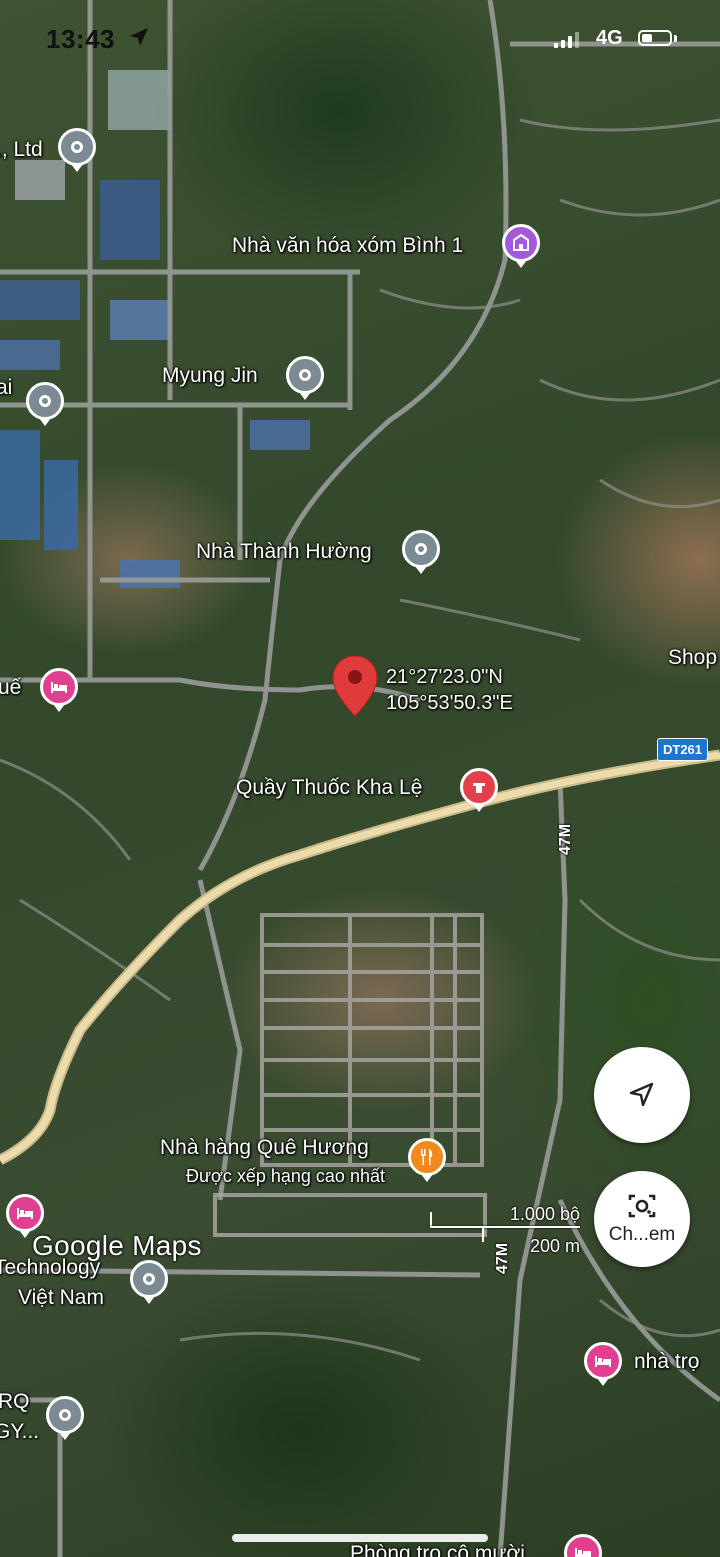 This screenshot has height=1557, width=720. I want to click on poi-label: Nhà hàng Quê Hương, so click(264, 1147).